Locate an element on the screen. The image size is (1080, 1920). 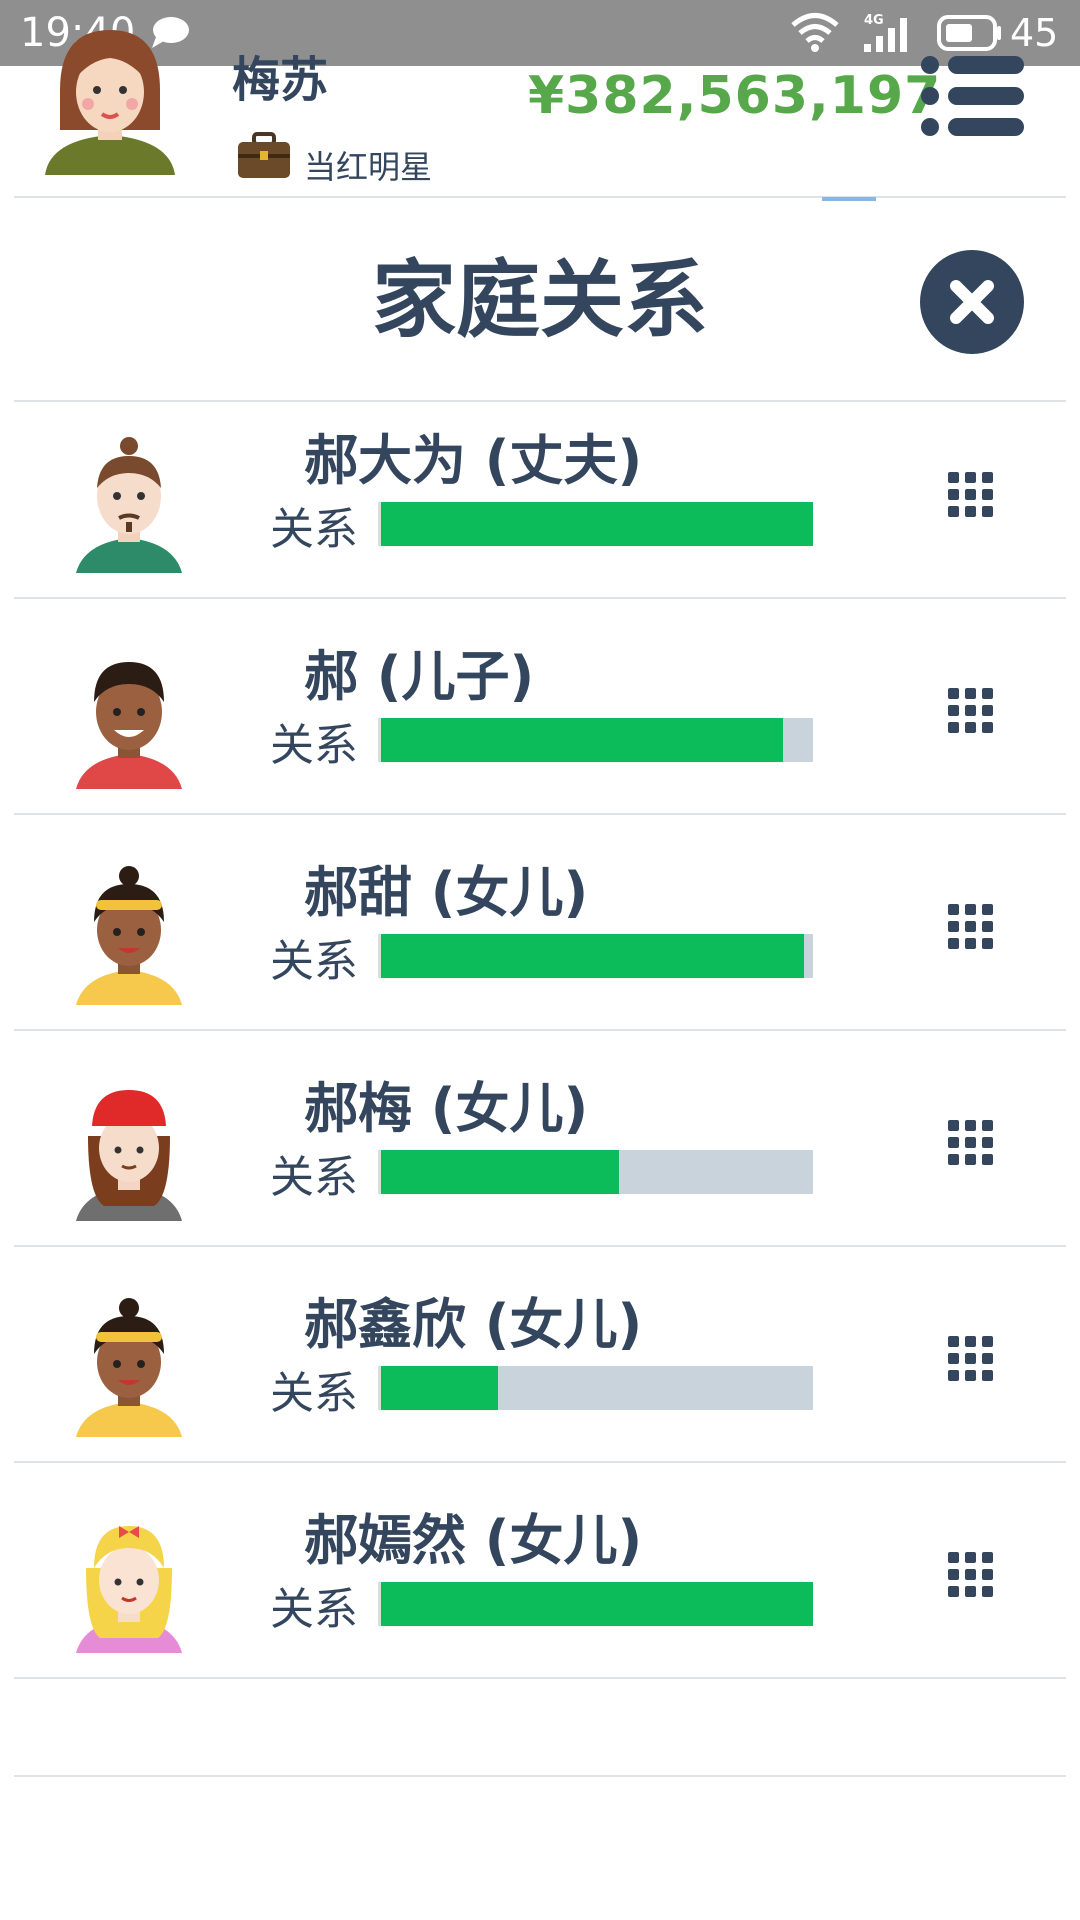
husband-avatar is located at coordinates (129, 505).